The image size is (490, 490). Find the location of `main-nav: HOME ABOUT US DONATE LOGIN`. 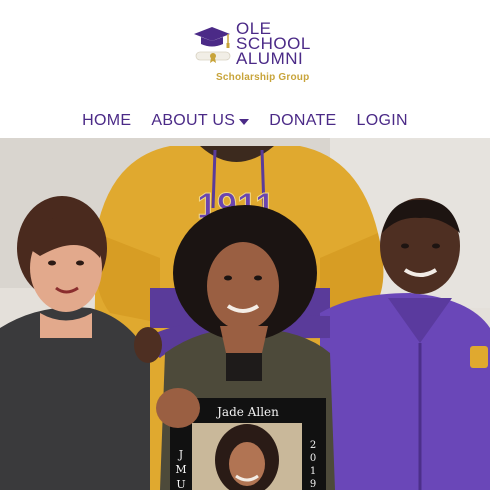

main-nav: HOME ABOUT US DONATE LOGIN is located at coordinates (245, 121).